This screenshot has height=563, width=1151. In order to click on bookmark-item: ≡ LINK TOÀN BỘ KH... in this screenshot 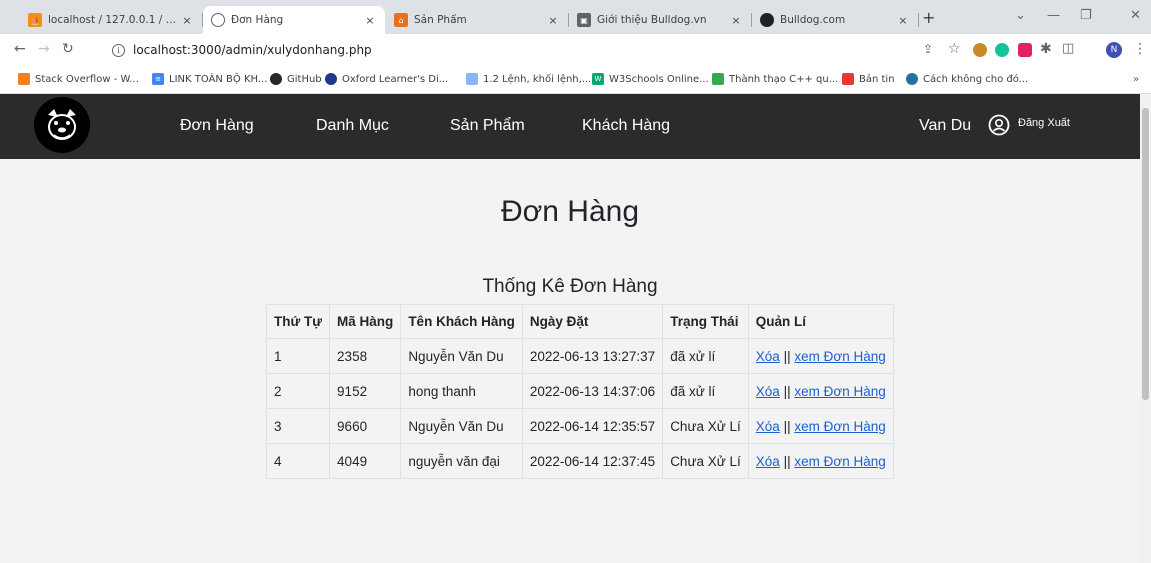, I will do `click(209, 79)`.